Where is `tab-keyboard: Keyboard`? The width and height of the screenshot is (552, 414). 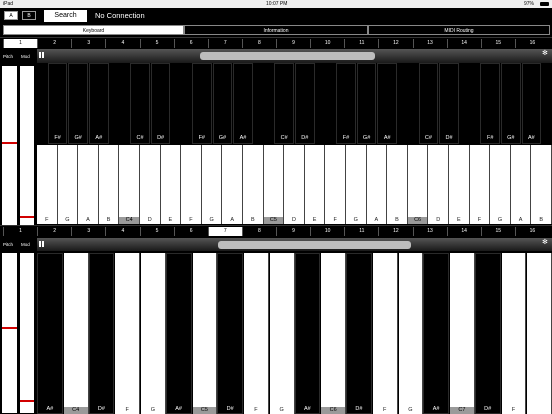 tab-keyboard: Keyboard is located at coordinates (93, 30).